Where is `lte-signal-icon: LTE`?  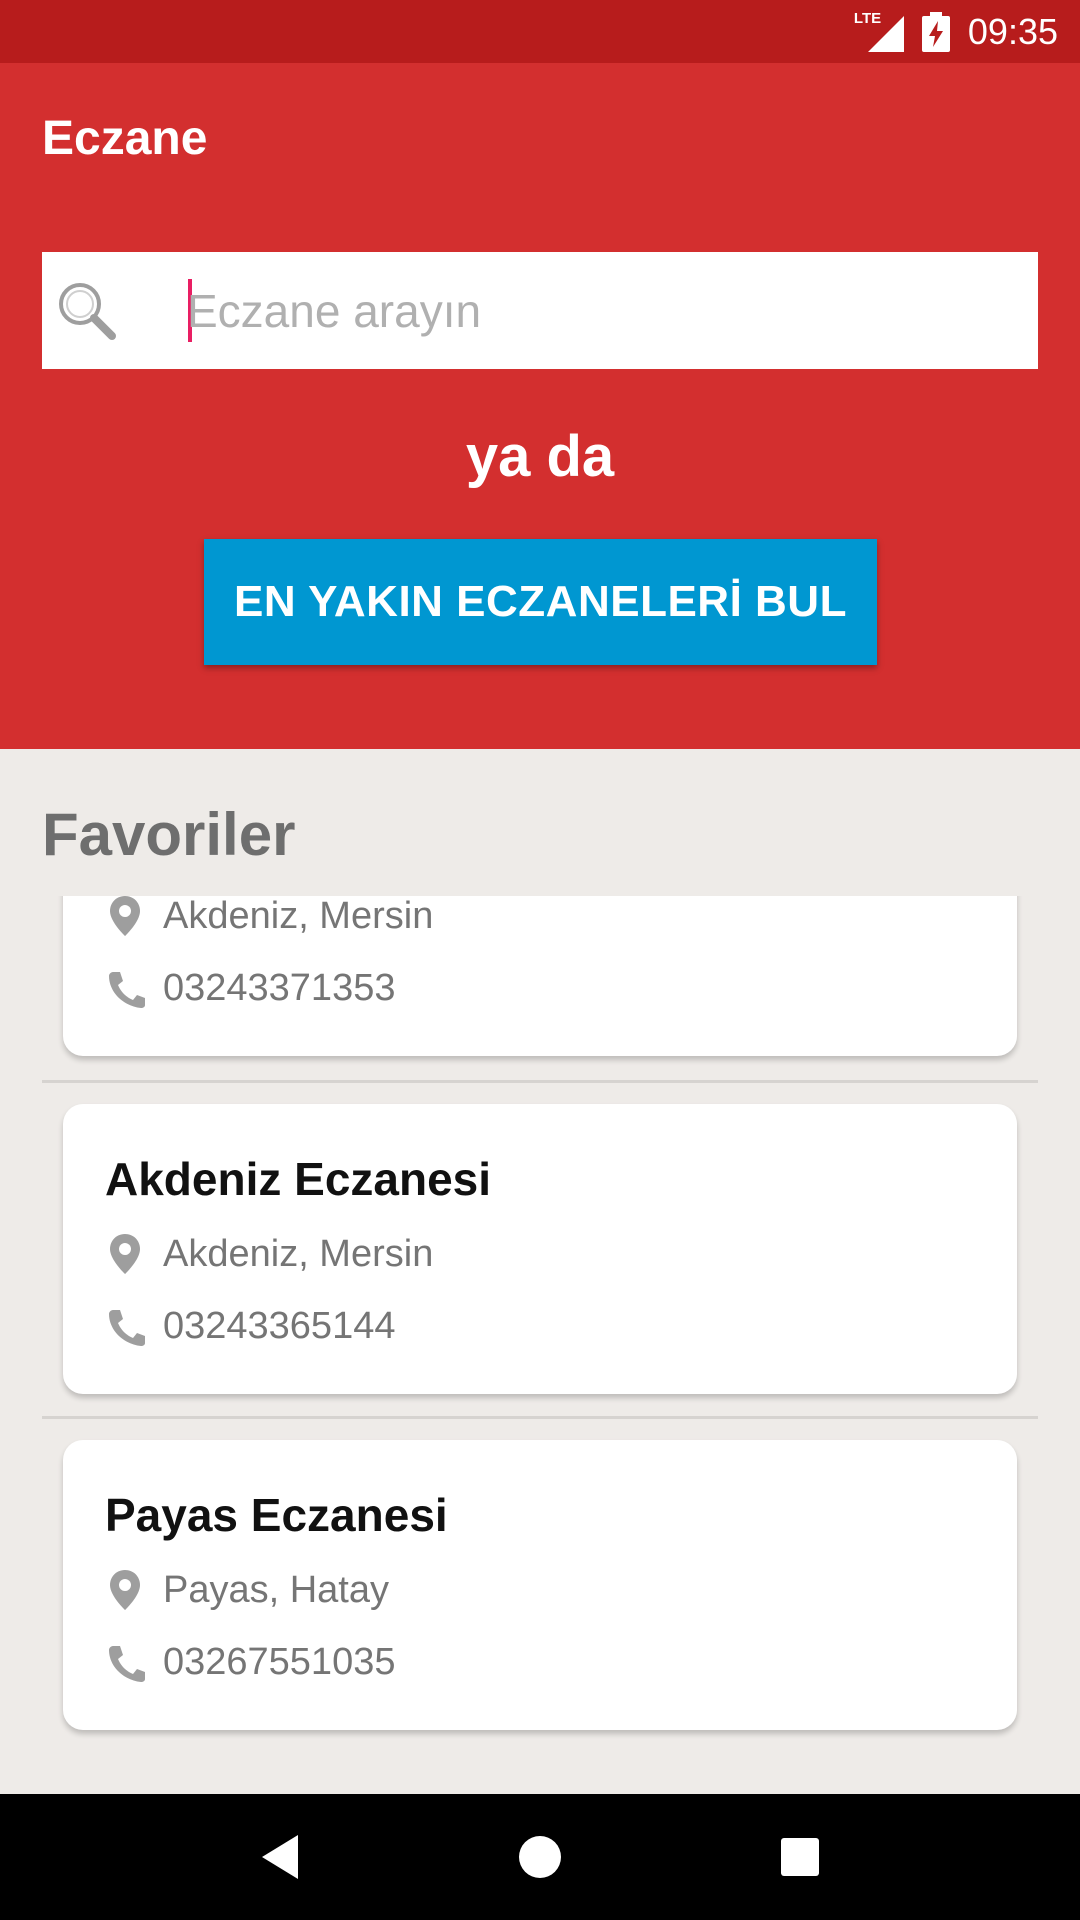 lte-signal-icon: LTE is located at coordinates (878, 30).